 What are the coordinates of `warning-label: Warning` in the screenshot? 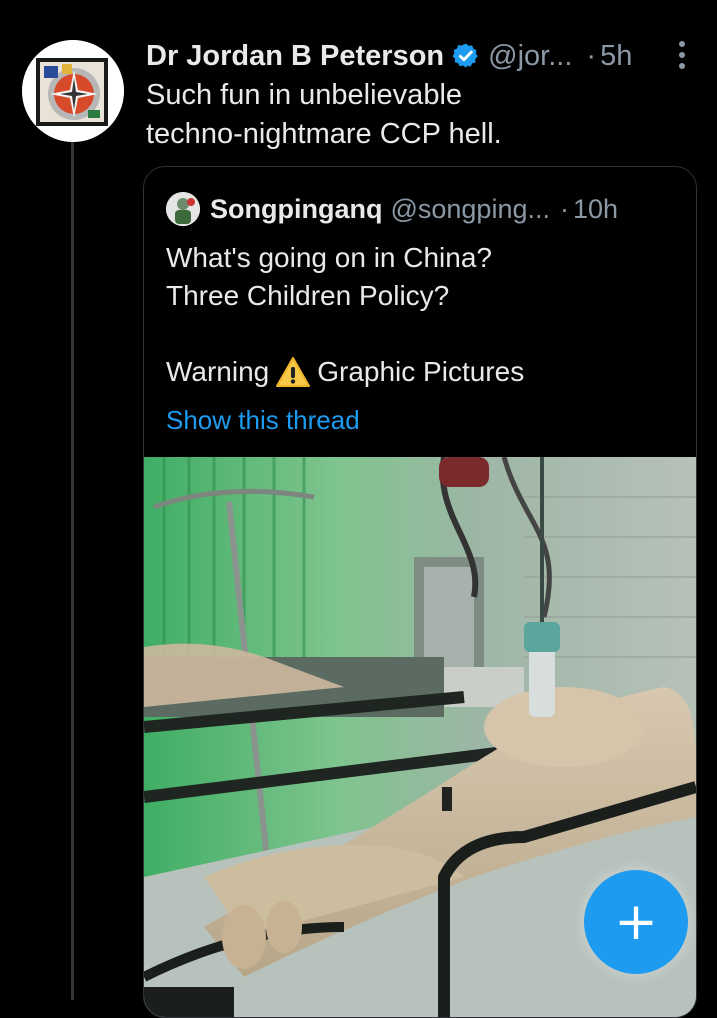 It's located at (218, 371).